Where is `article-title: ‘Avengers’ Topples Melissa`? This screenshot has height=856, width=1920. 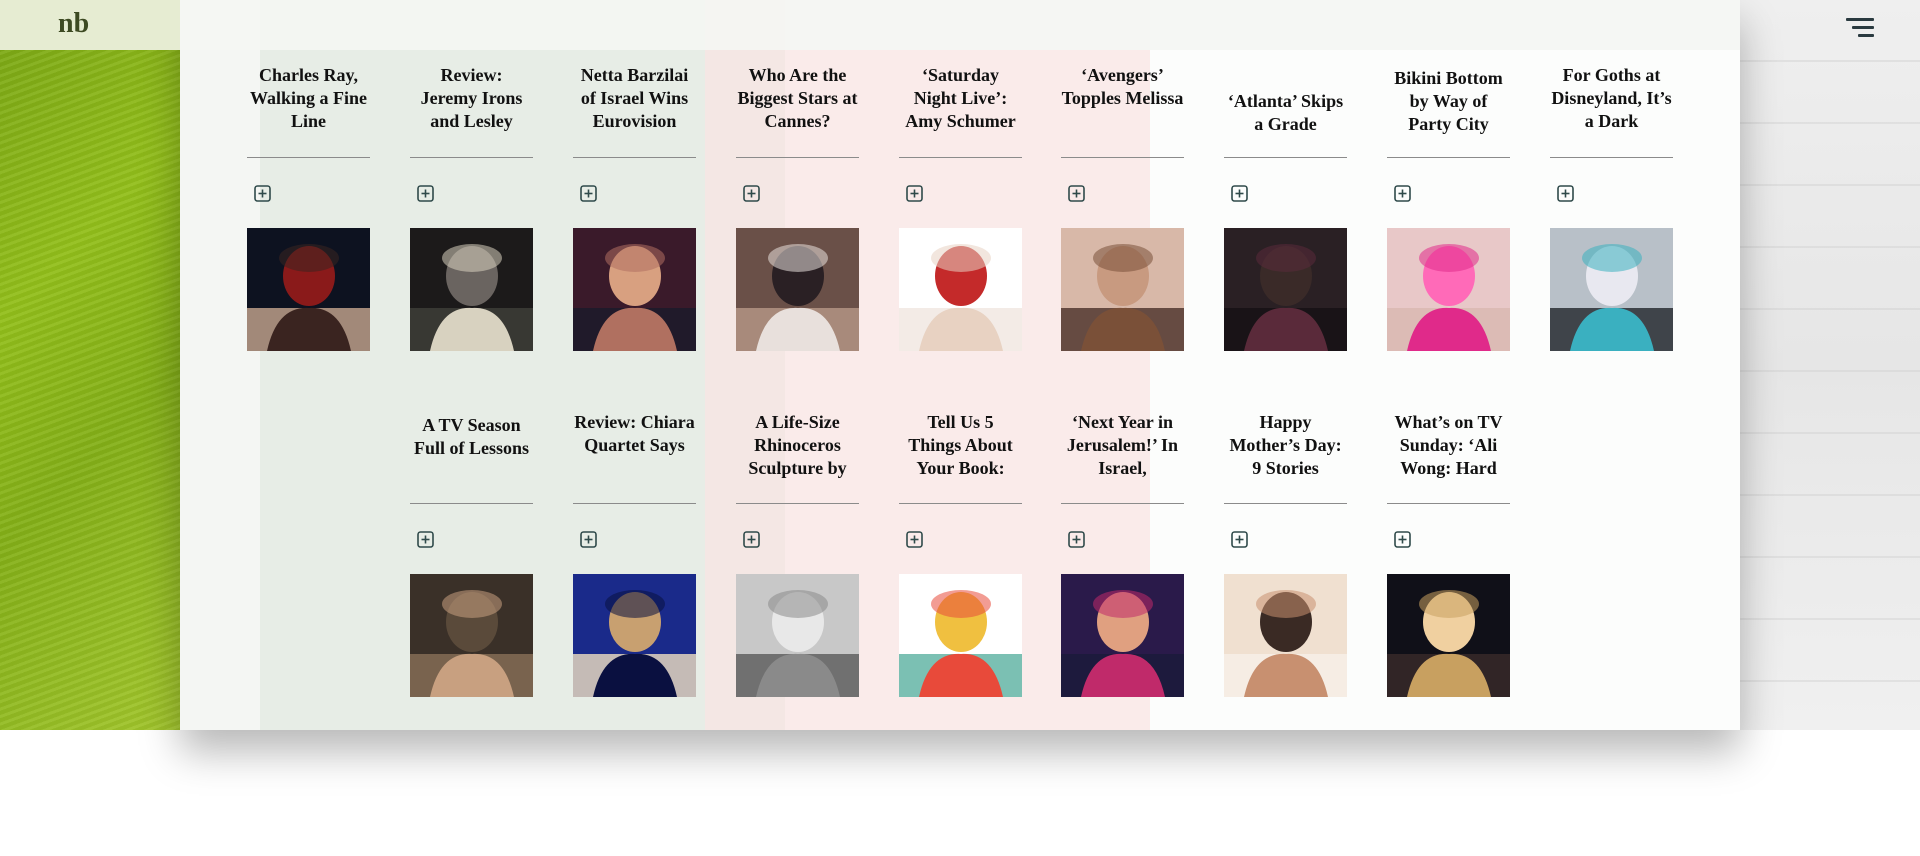
article-title: ‘Avengers’ Topples Melissa is located at coordinates (1122, 87).